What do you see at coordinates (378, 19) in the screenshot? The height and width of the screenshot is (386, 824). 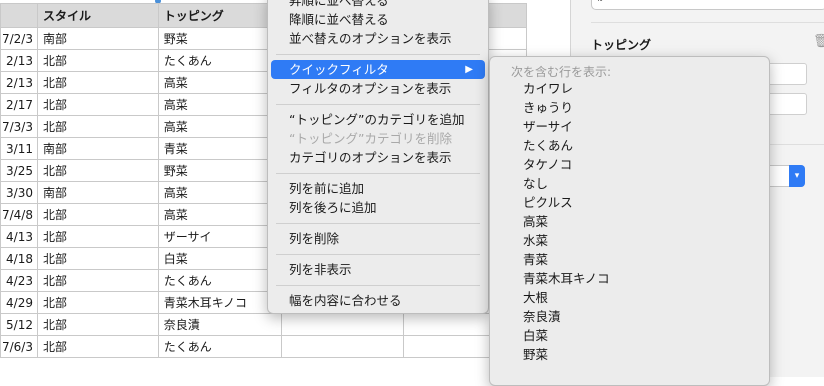 I see `menu-item-sort-descending: 降順に並べ替える` at bounding box center [378, 19].